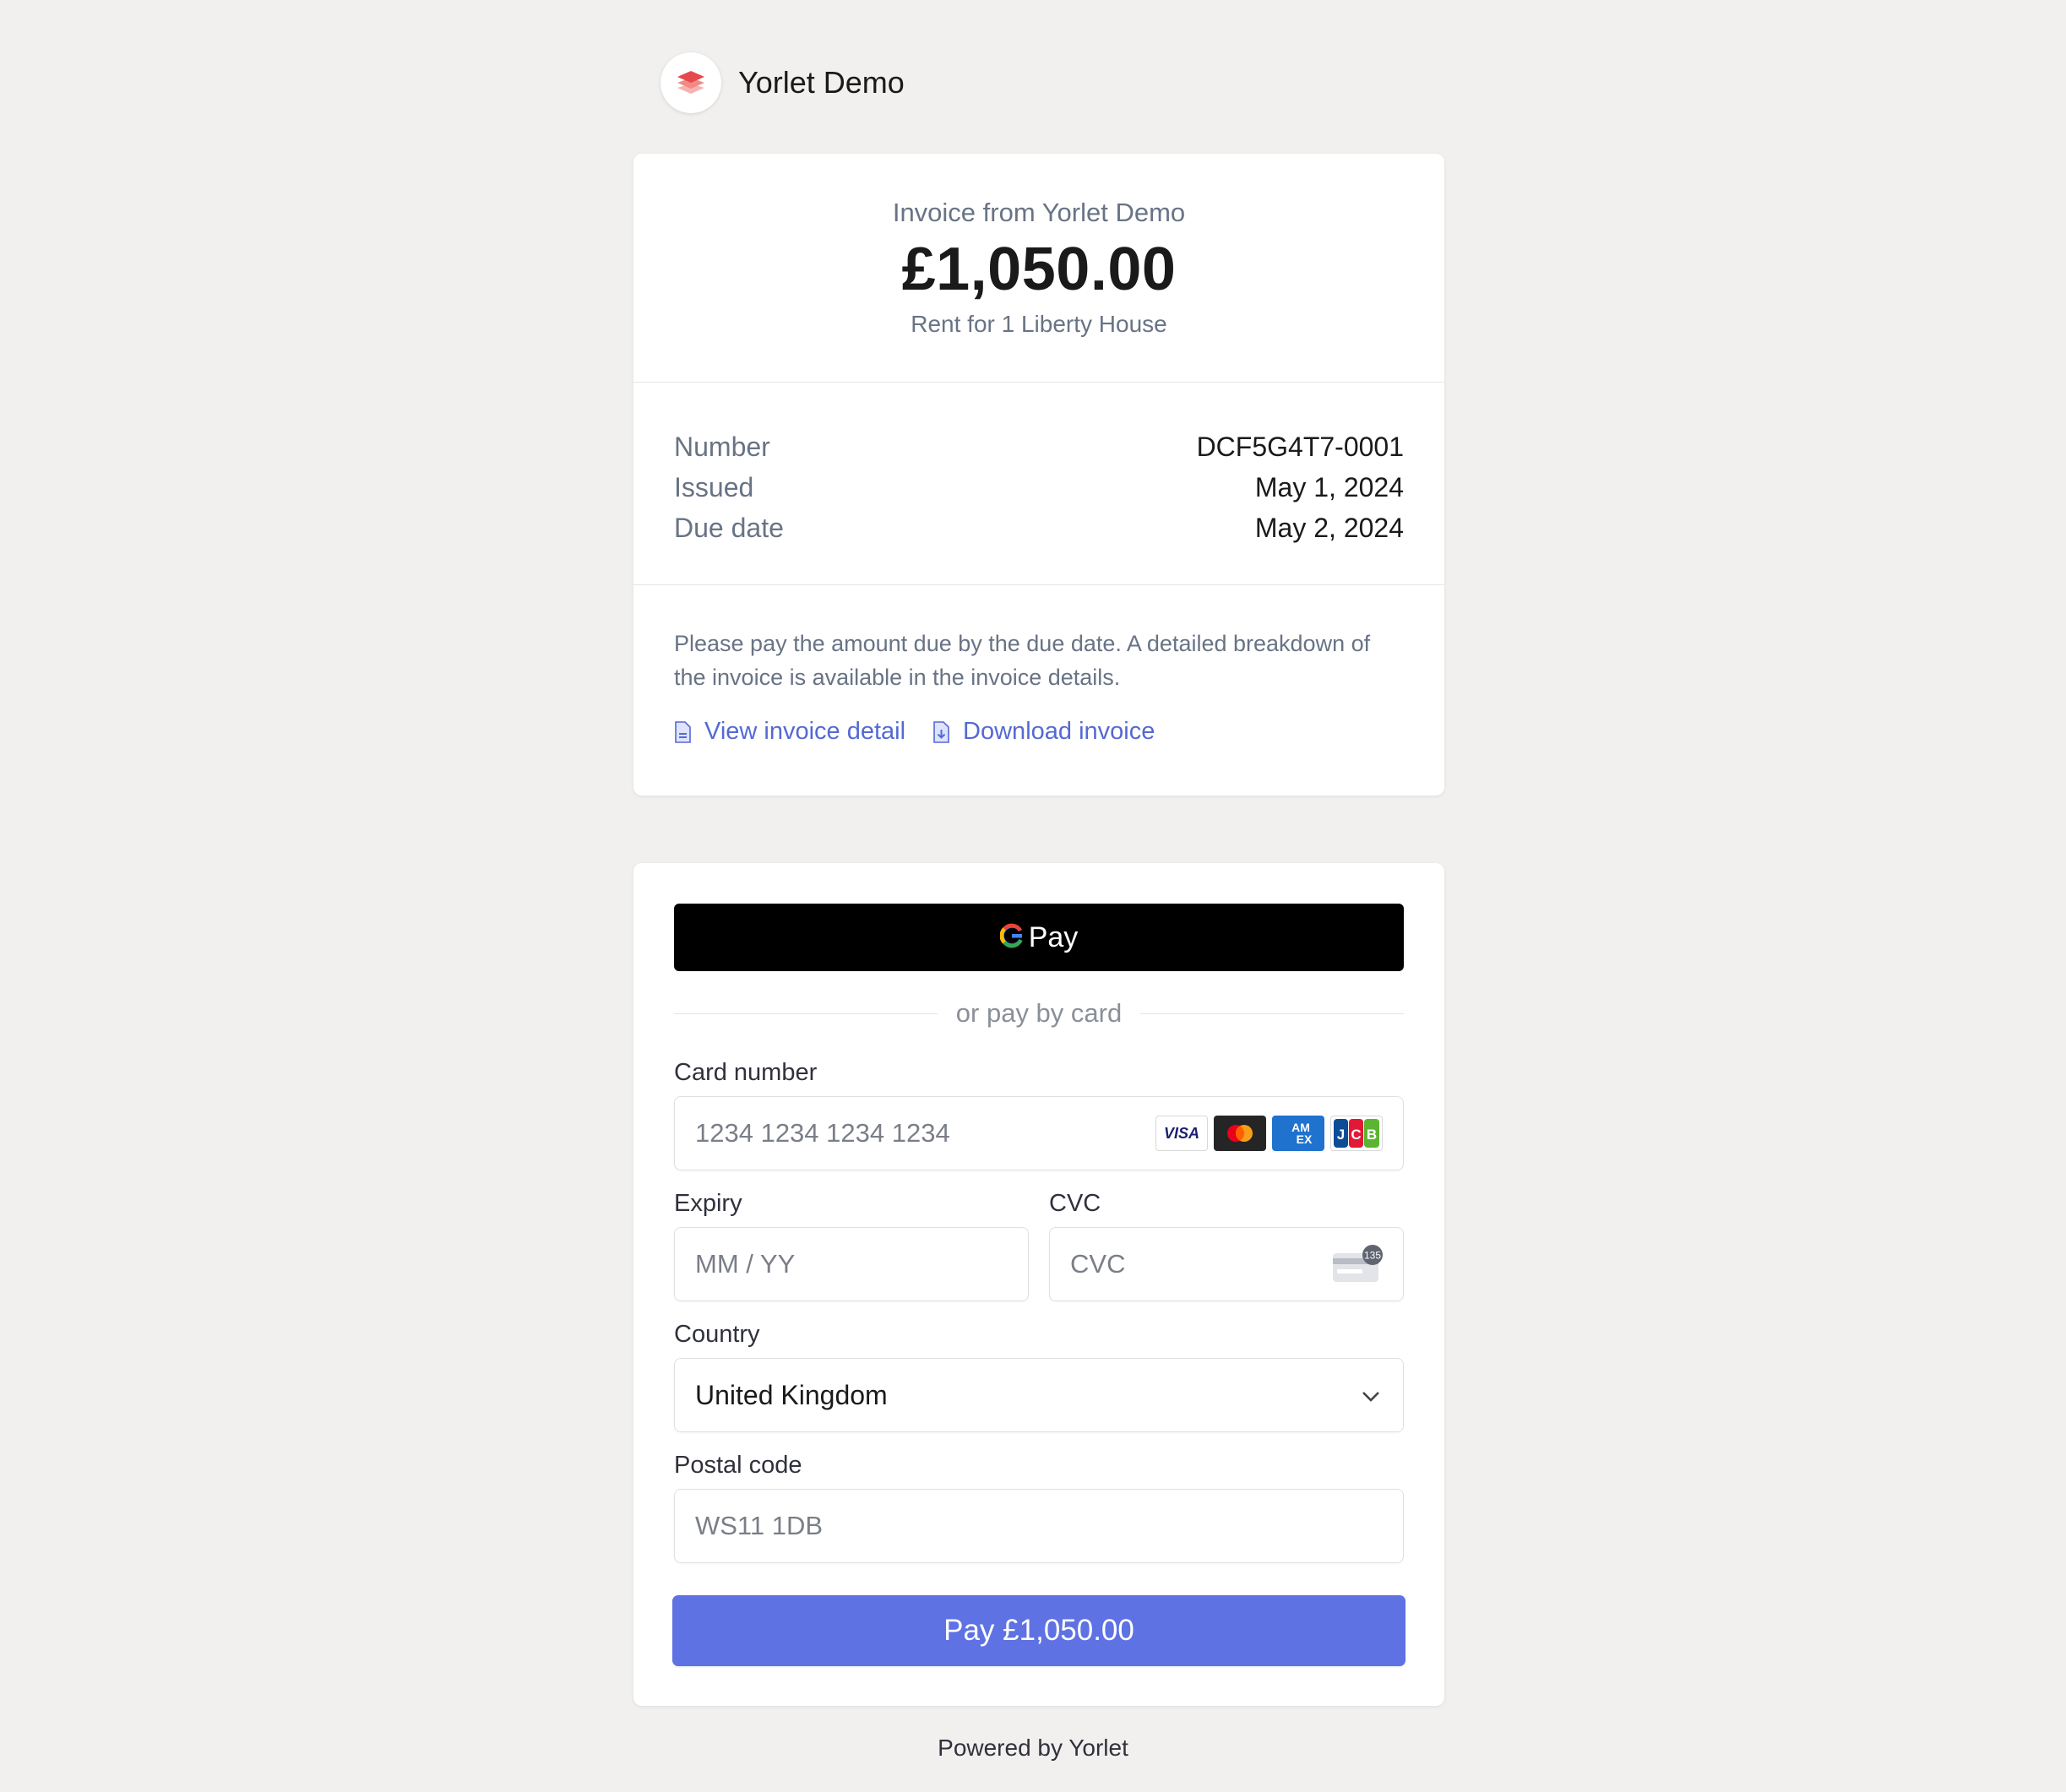  What do you see at coordinates (1358, 1266) in the screenshot?
I see `cvc-card-icon: 135` at bounding box center [1358, 1266].